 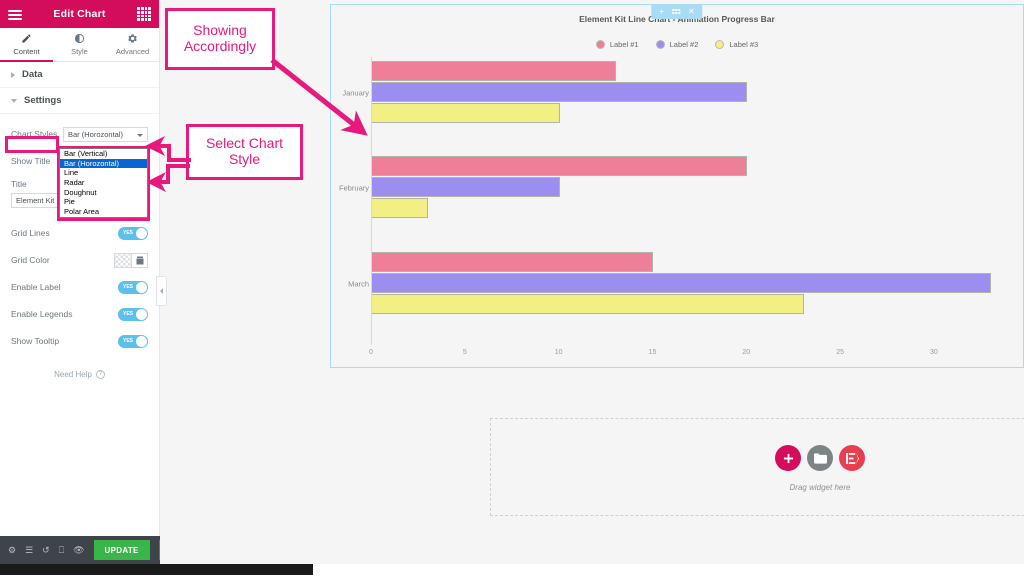 What do you see at coordinates (42, 314) in the screenshot?
I see `enable-legends-label: Enable Legends` at bounding box center [42, 314].